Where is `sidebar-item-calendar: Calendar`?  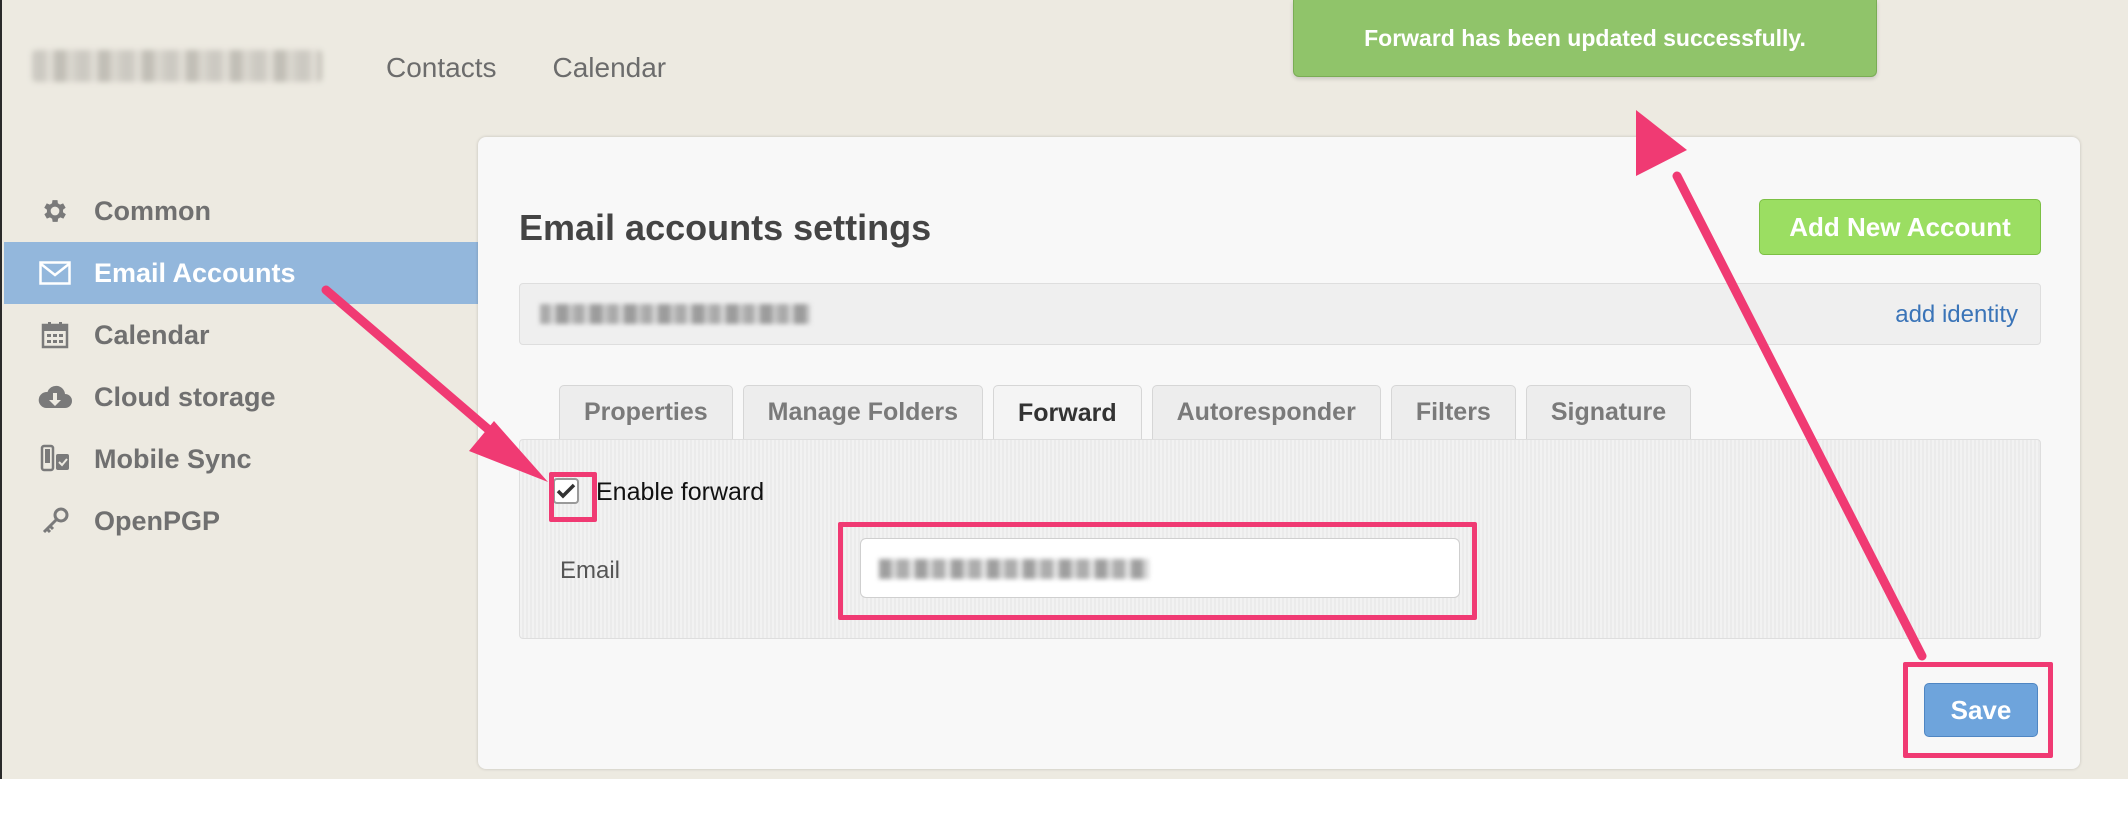 sidebar-item-calendar: Calendar is located at coordinates (241, 335).